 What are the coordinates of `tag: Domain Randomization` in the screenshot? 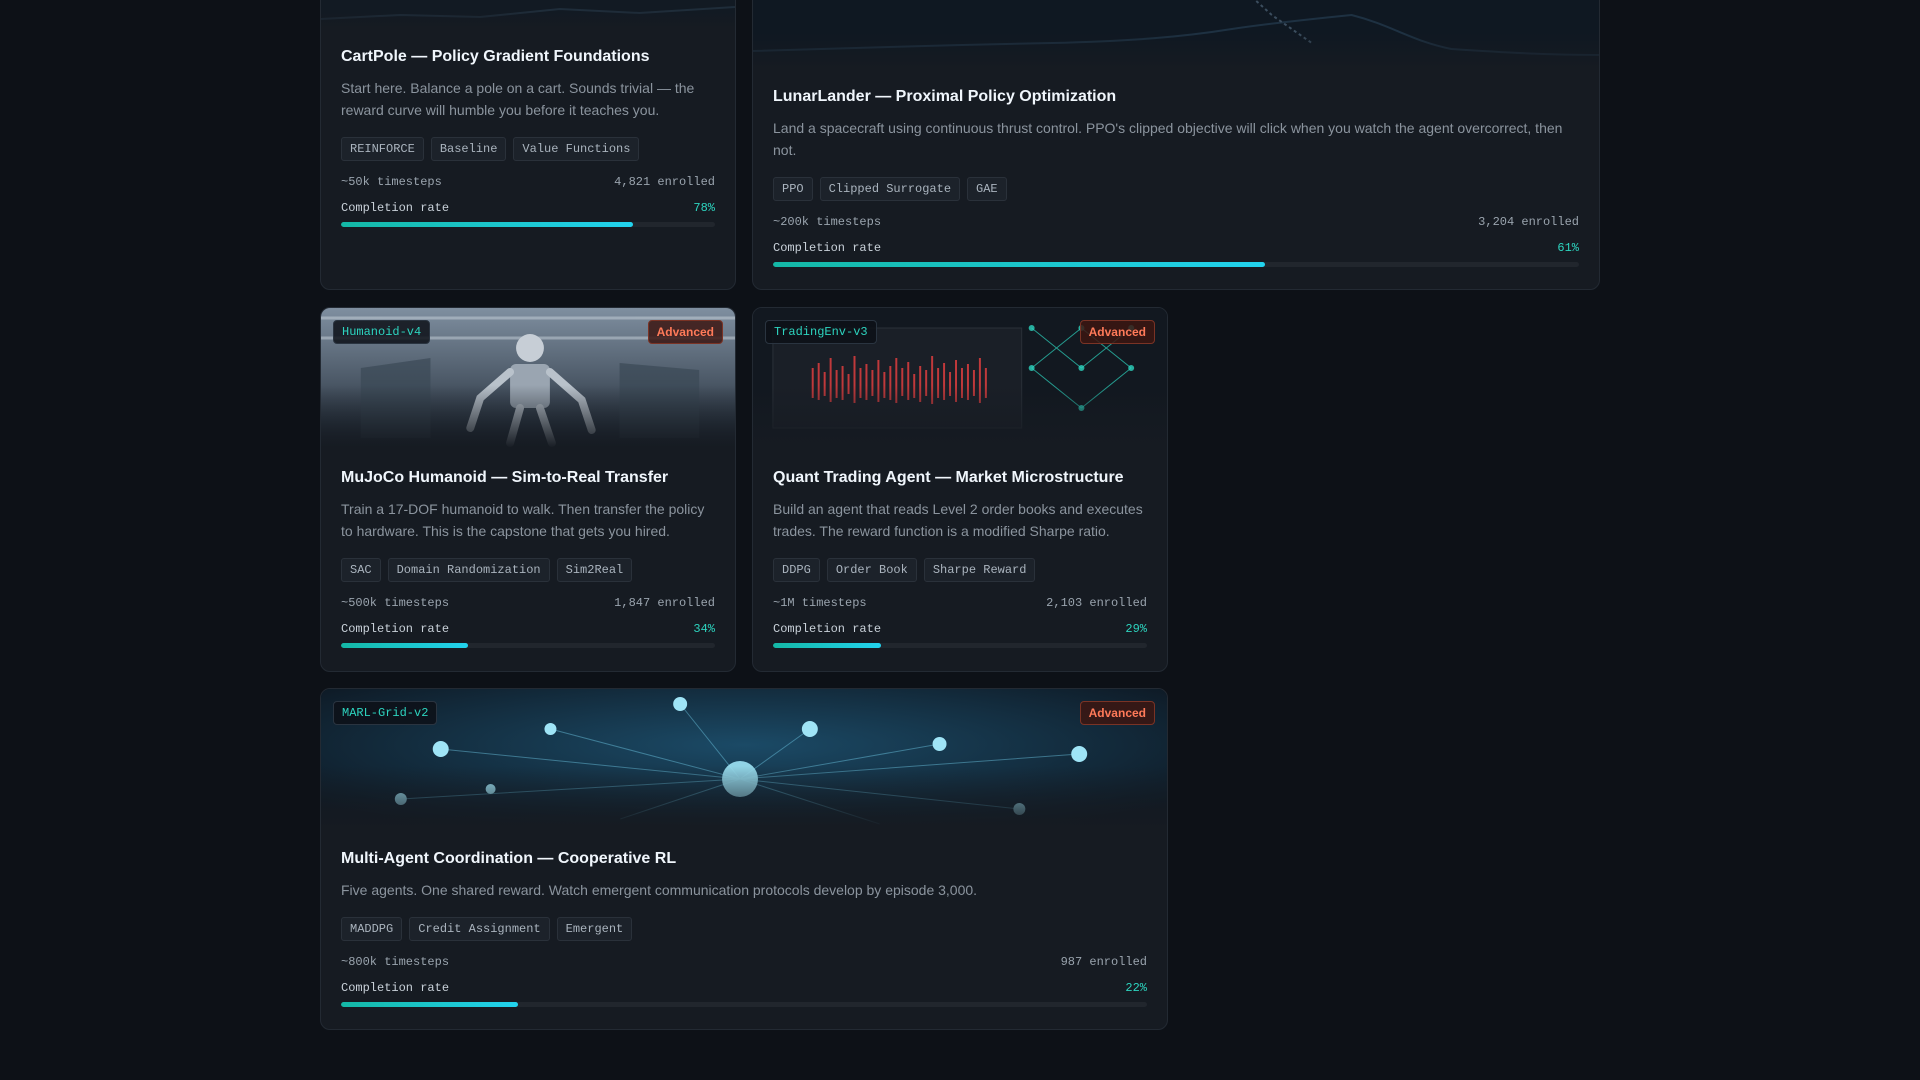 It's located at (468, 570).